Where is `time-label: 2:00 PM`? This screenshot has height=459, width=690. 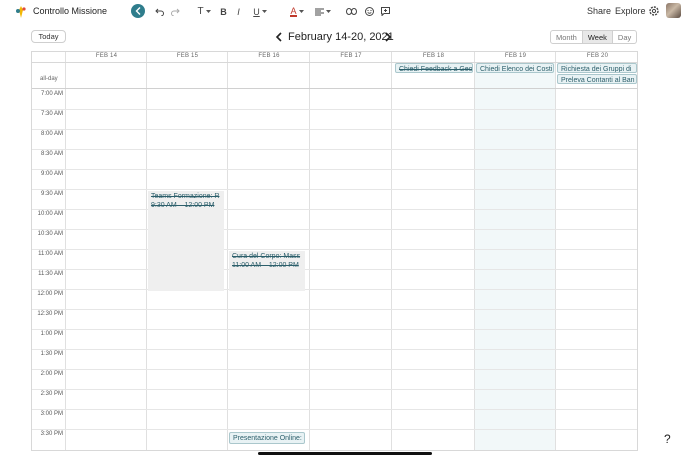
time-label: 2:00 PM is located at coordinates (51, 374).